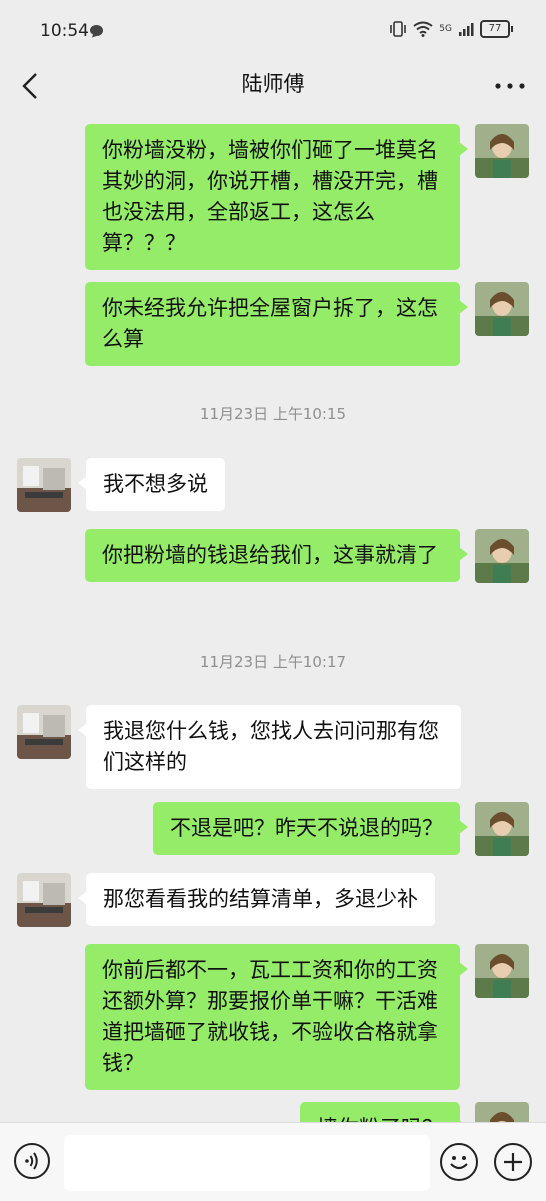 The image size is (546, 1201). What do you see at coordinates (273, 84) in the screenshot?
I see `chat-title: 陆师傅` at bounding box center [273, 84].